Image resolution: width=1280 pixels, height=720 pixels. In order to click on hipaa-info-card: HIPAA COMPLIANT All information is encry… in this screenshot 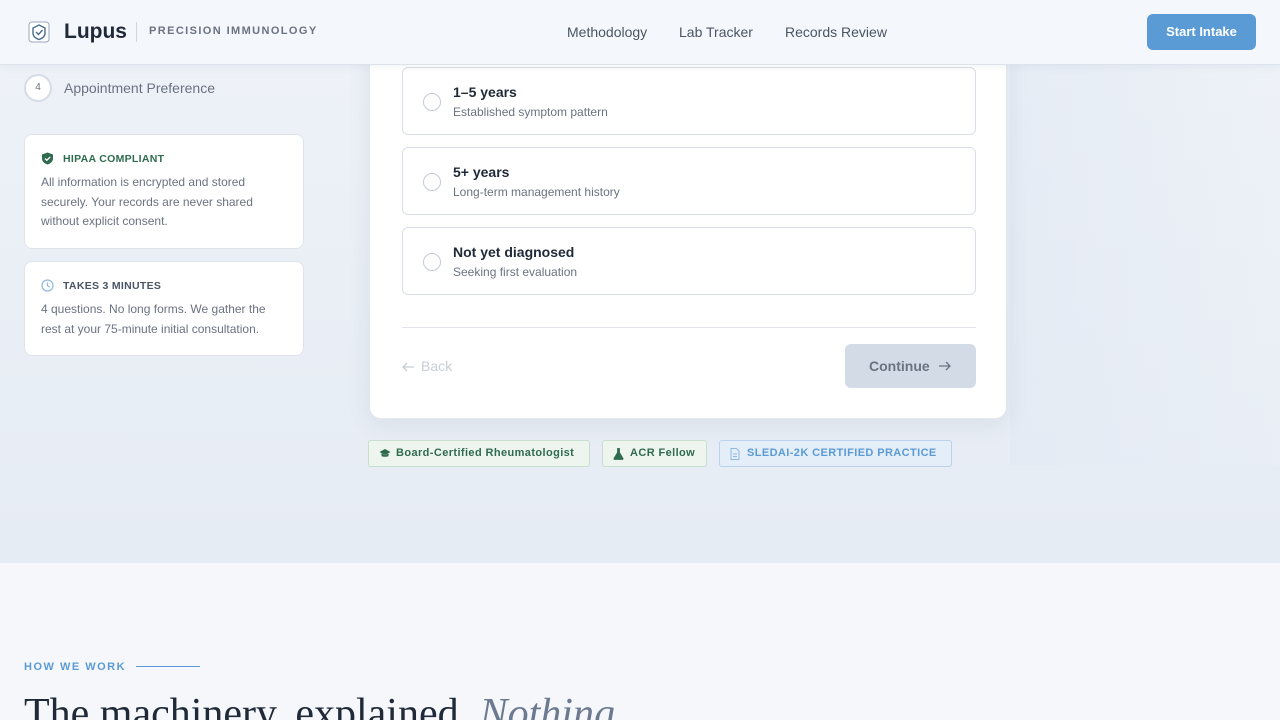, I will do `click(164, 191)`.